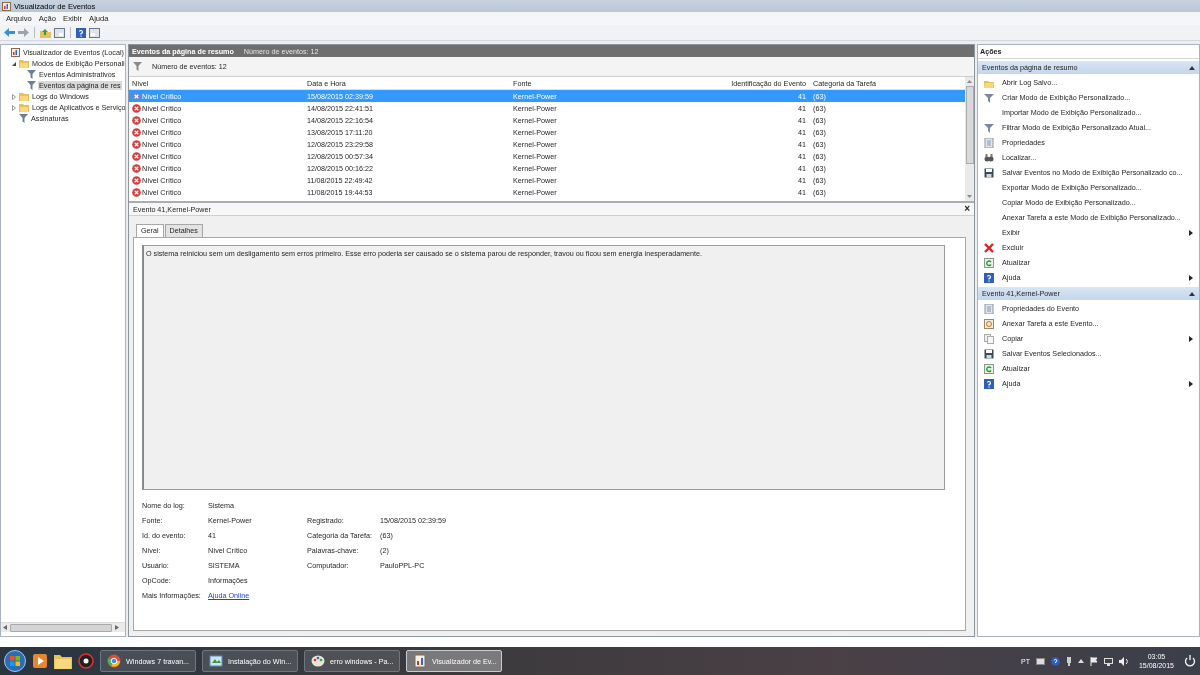 Image resolution: width=1200 pixels, height=675 pixels. Describe the element at coordinates (1093, 661) in the screenshot. I see `flag-icon` at that location.